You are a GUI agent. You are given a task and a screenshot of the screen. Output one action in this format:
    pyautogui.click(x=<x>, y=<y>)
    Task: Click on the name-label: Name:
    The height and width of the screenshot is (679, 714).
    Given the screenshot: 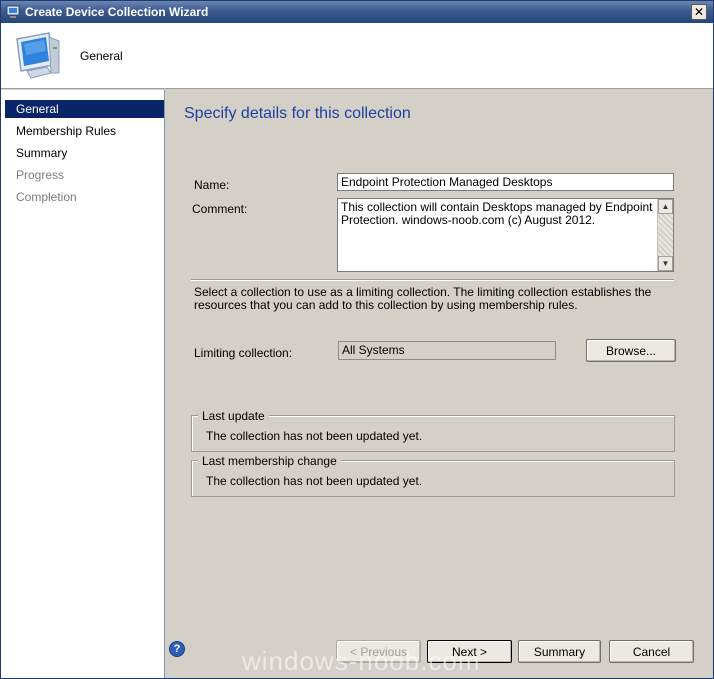 What is the action you would take?
    pyautogui.click(x=212, y=185)
    